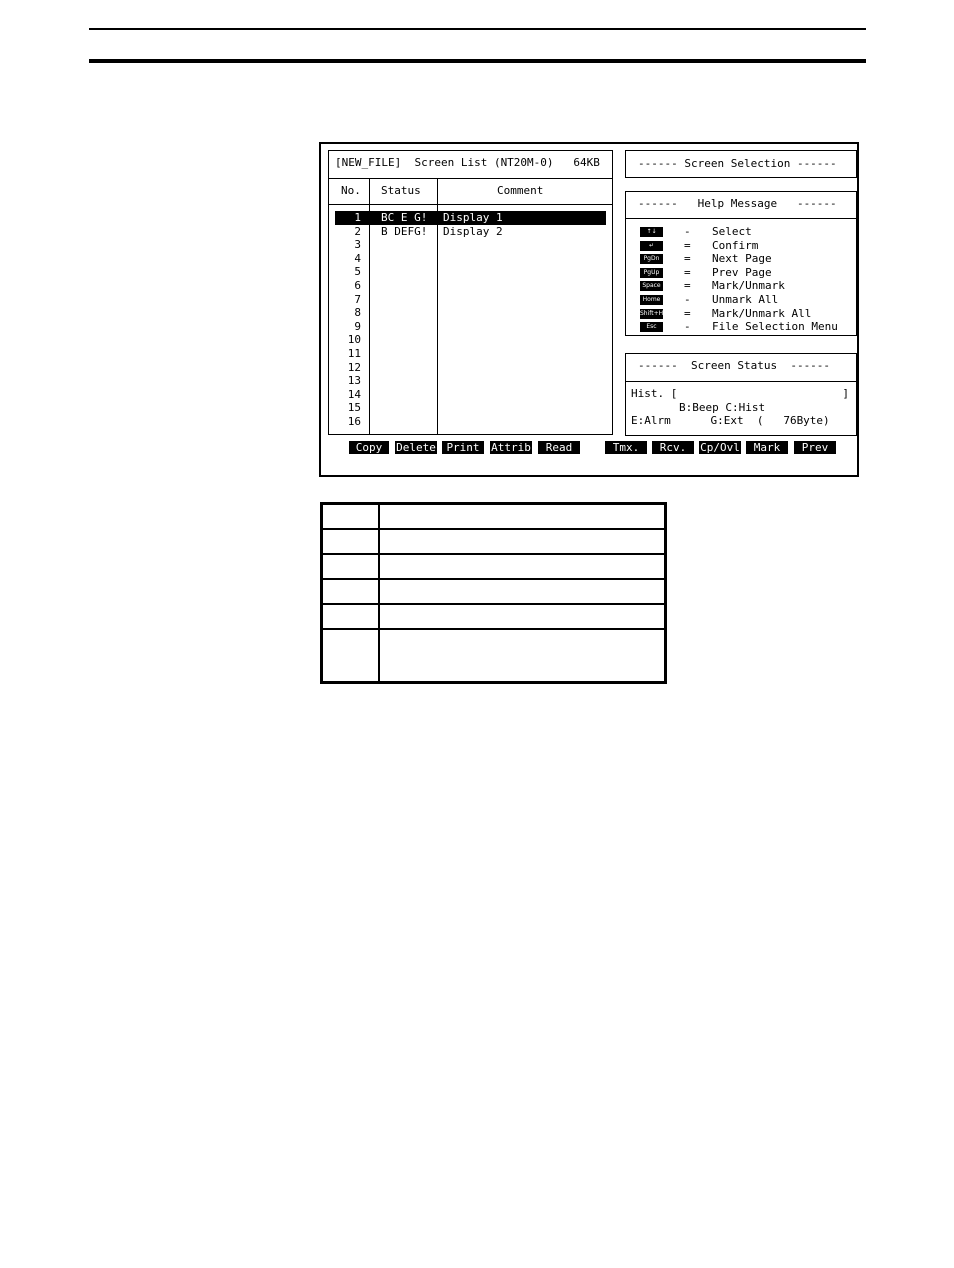 Image resolution: width=954 pixels, height=1268 pixels. What do you see at coordinates (351, 190) in the screenshot?
I see `column-header-no: No.` at bounding box center [351, 190].